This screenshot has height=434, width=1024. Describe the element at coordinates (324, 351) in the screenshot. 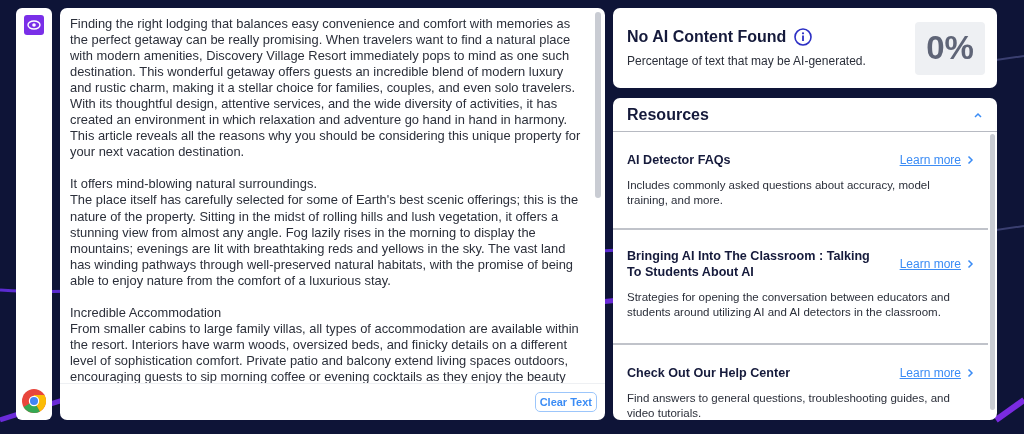

I see `paragraph-text: From smaller cabins to large family villas, all types of accommodation are available within the resort. Interiors have warm woods, oversized beds, and finicky details on a different level of sophistication comfort. Private patio and balcony extend living spaces outdoors, encouraging guests to sip morning coffee or evening cocktails as they enjoy the beauty` at that location.